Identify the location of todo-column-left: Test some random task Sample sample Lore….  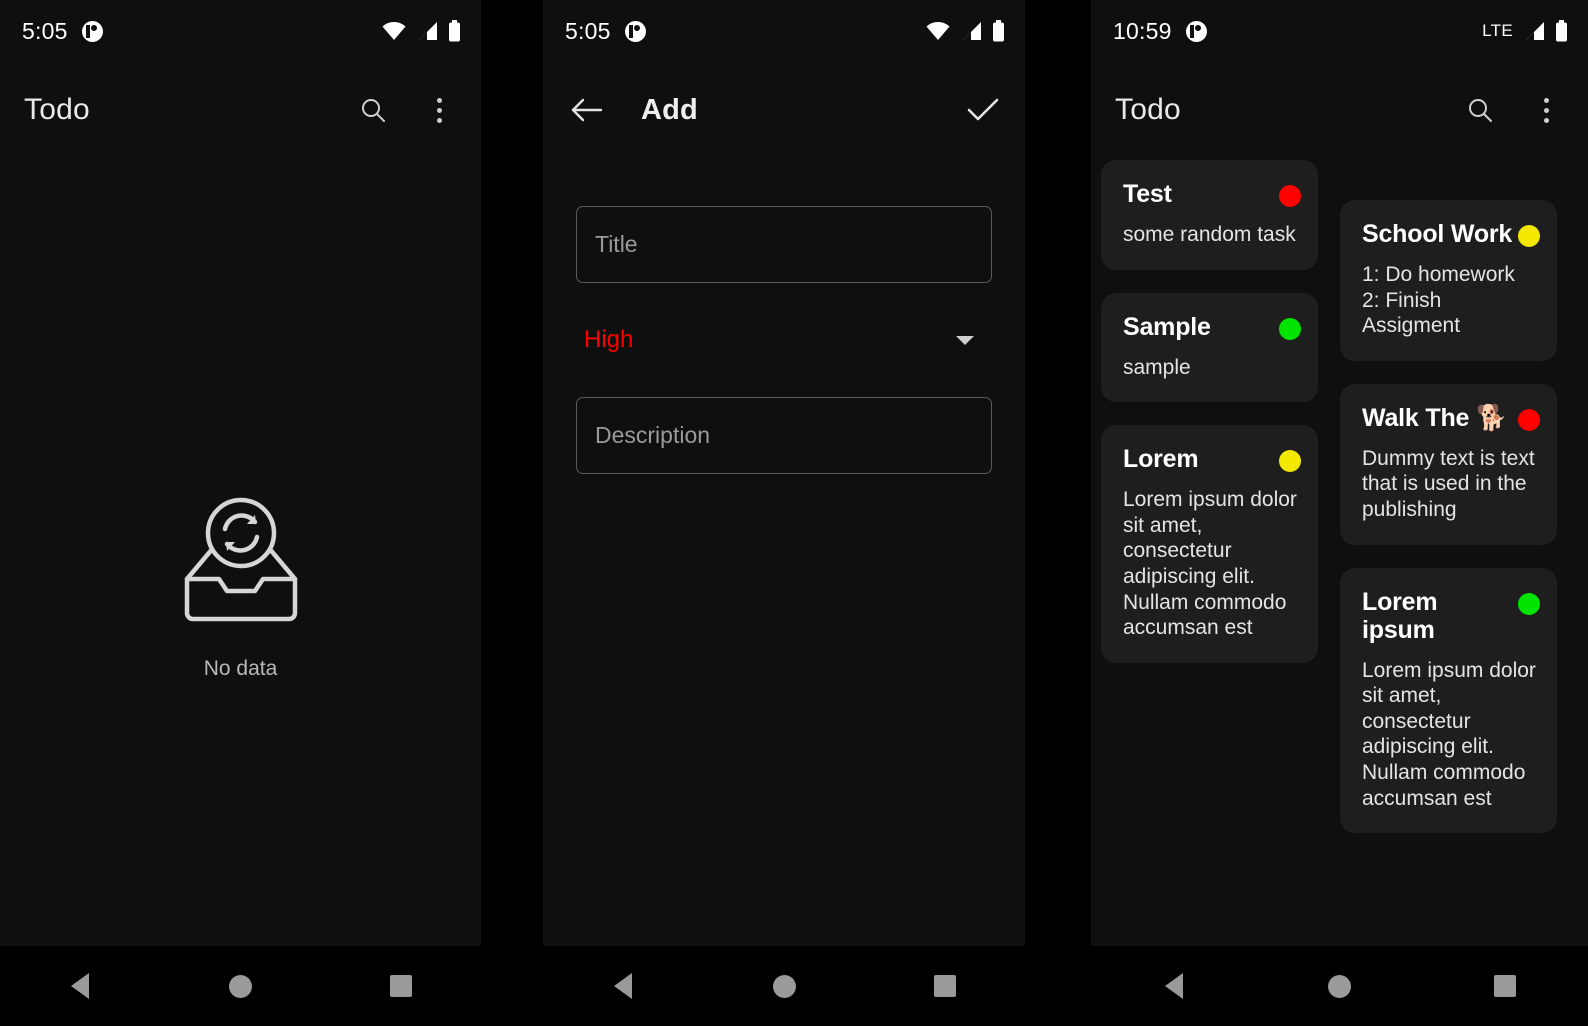
(1209, 411).